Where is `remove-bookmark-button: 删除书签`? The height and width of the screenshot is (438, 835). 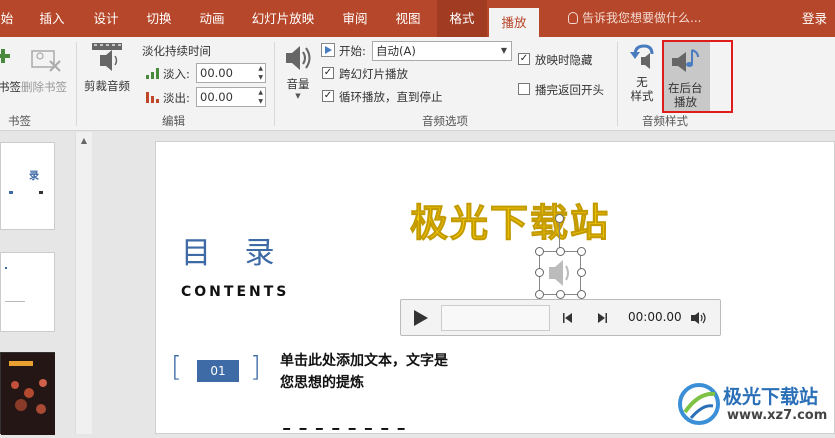 remove-bookmark-button: 删除书签 is located at coordinates (46, 68).